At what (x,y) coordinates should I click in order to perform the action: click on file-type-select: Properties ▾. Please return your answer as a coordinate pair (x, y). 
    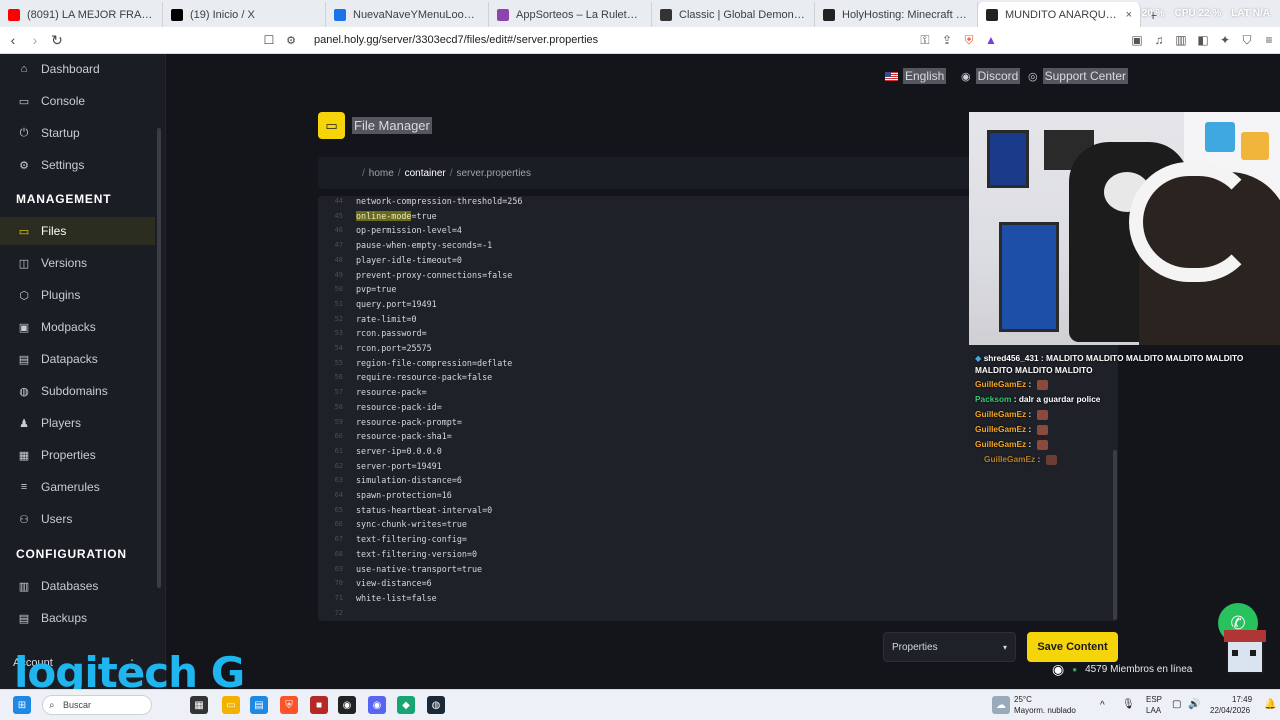
    Looking at the image, I should click on (949, 647).